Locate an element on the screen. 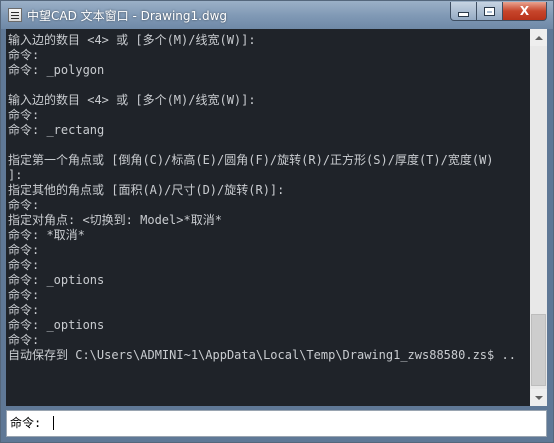 The height and width of the screenshot is (443, 554). minimize-icon is located at coordinates (463, 14).